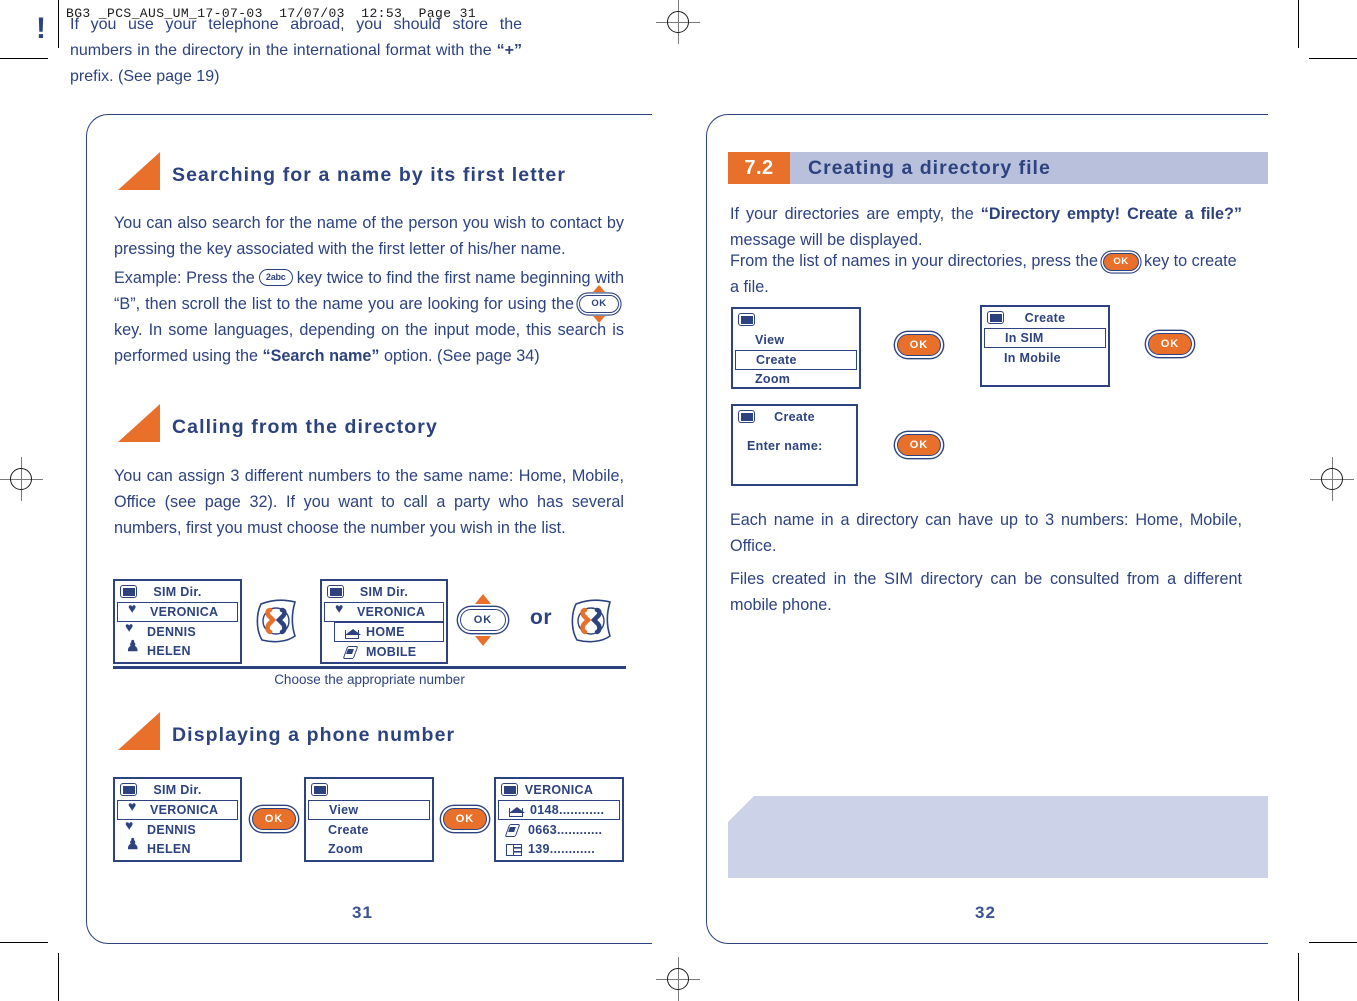  What do you see at coordinates (286, 731) in the screenshot?
I see `section-heading-displaying: Displaying a phone number` at bounding box center [286, 731].